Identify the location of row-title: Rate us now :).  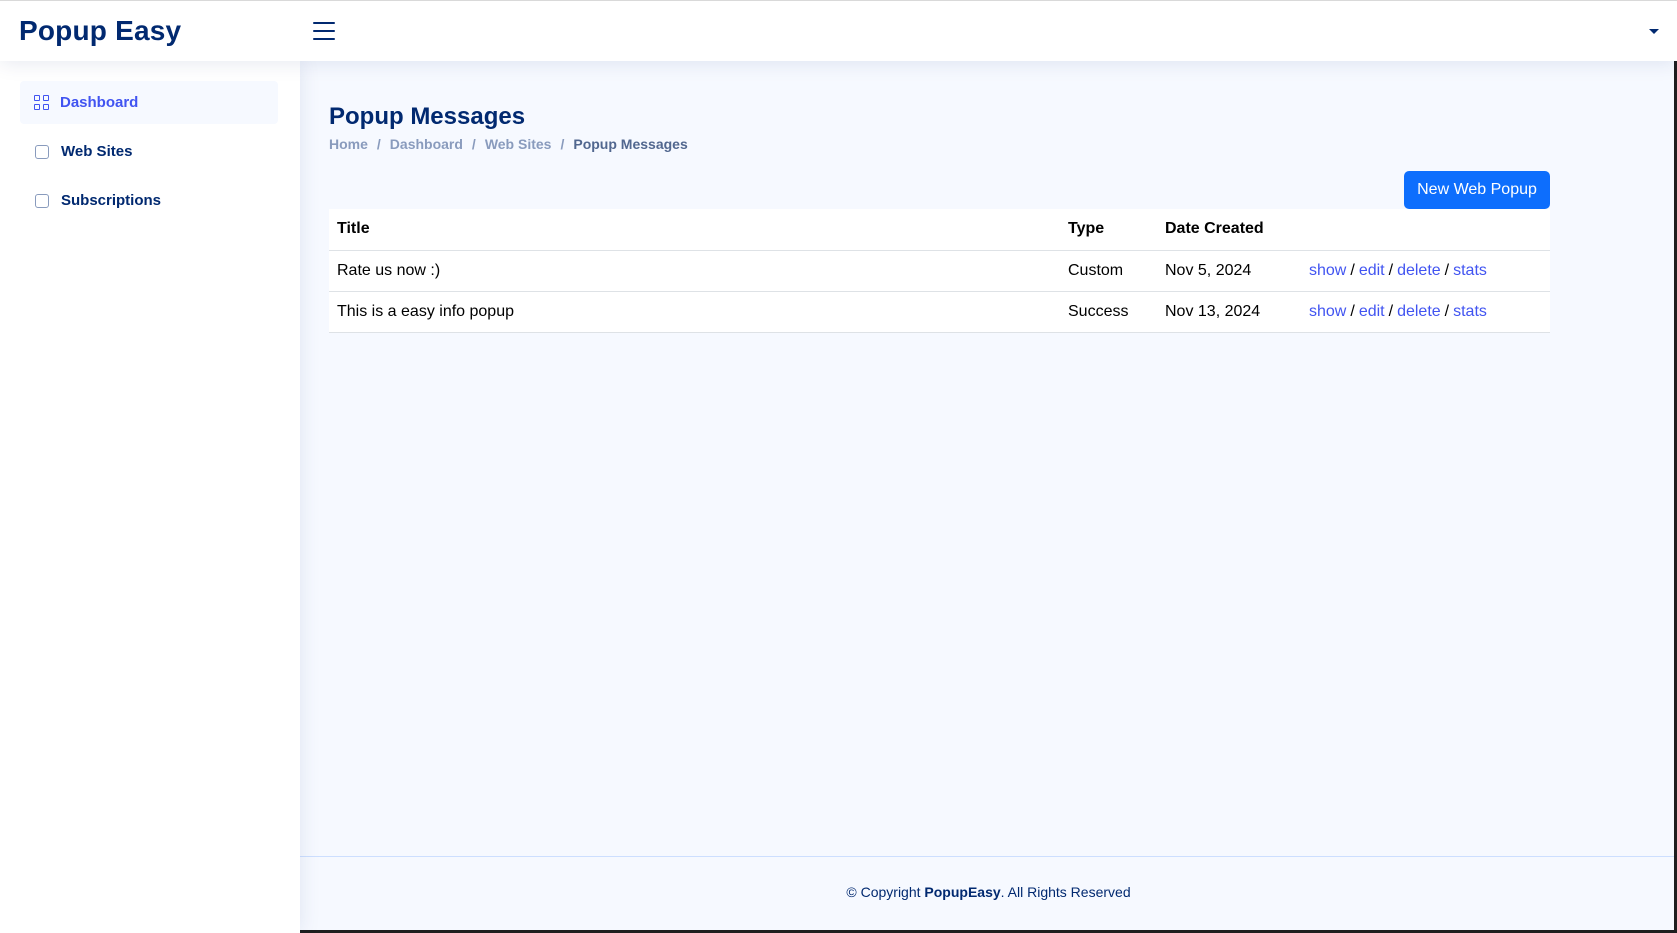
(694, 271).